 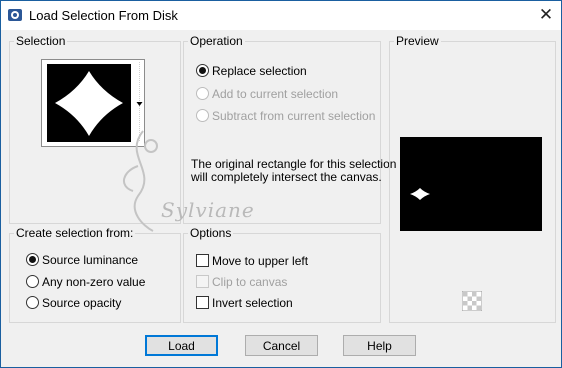 I want to click on add-to-selection-radio, so click(x=202, y=93).